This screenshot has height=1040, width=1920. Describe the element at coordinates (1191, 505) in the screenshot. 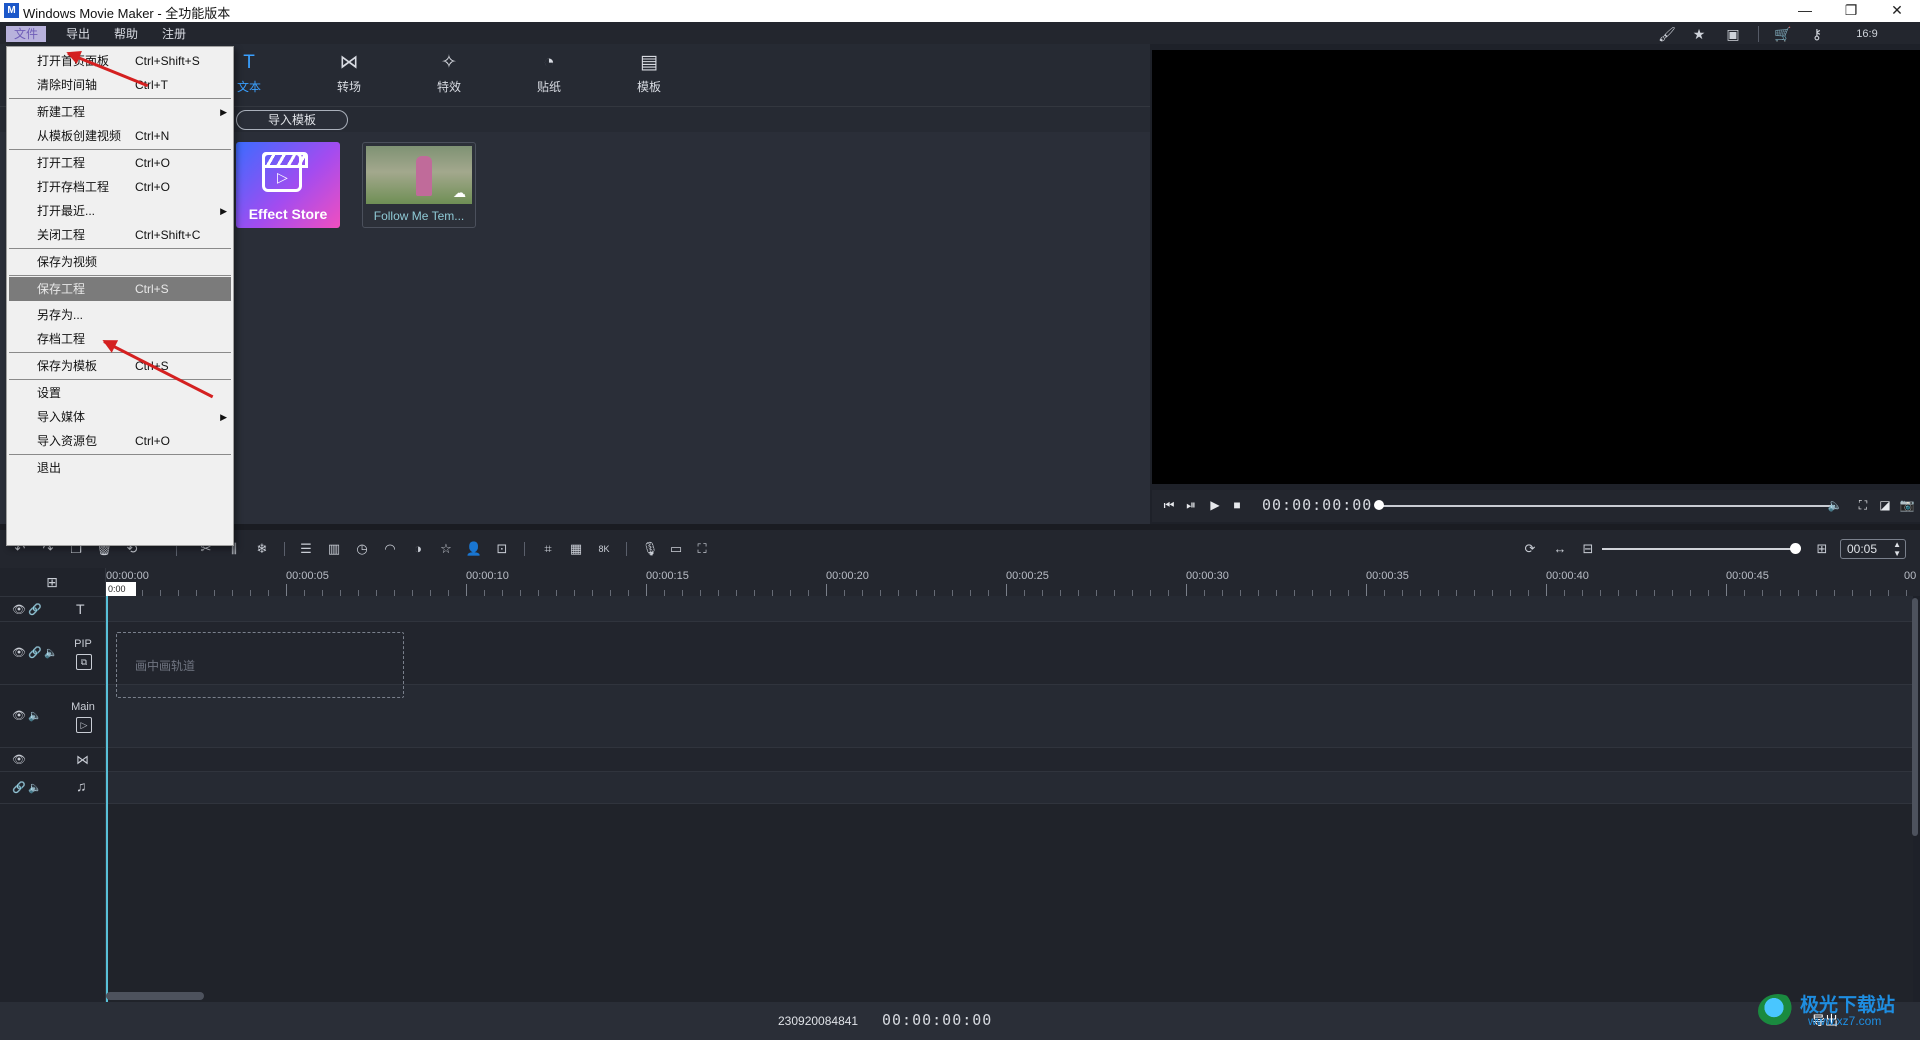

I see `step-frame-icon: ⏯` at that location.